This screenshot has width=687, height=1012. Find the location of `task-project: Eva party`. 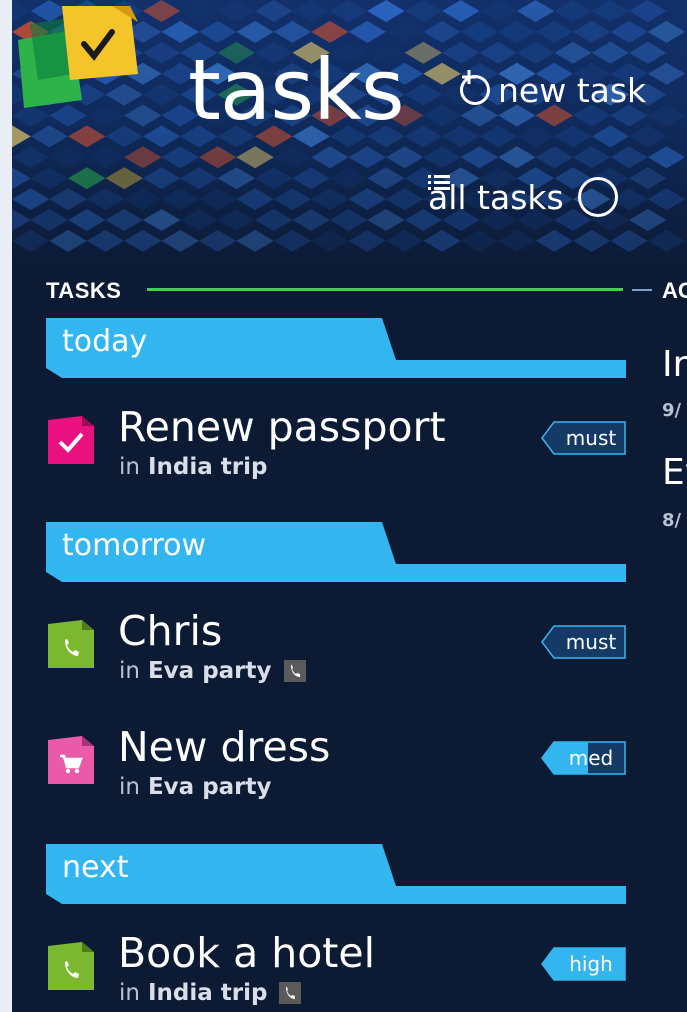

task-project: Eva party is located at coordinates (209, 671).